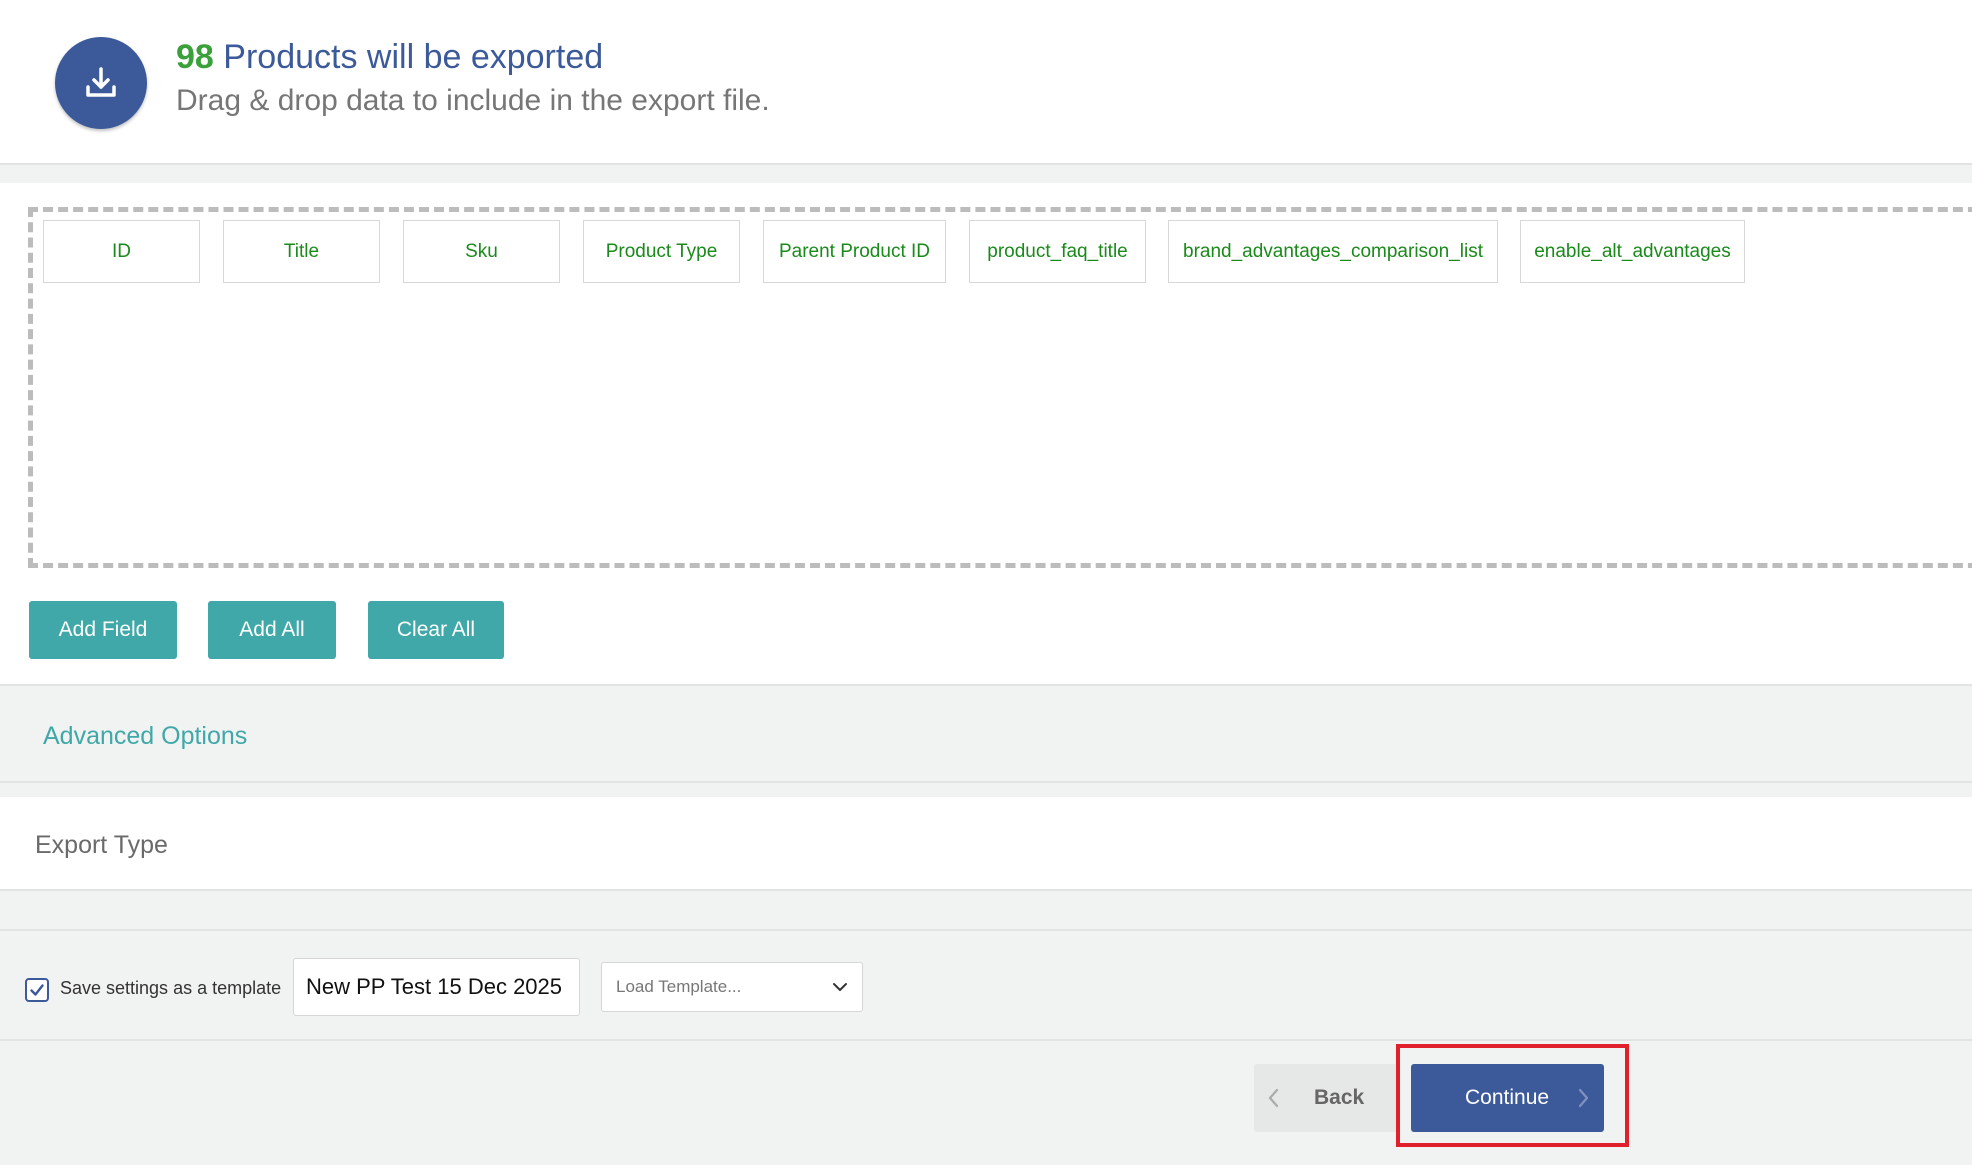  I want to click on clear-all-button: Clear All, so click(436, 630).